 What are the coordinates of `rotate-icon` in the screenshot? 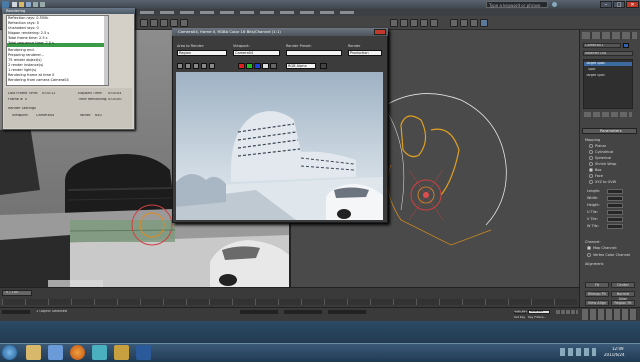 It's located at (174, 23).